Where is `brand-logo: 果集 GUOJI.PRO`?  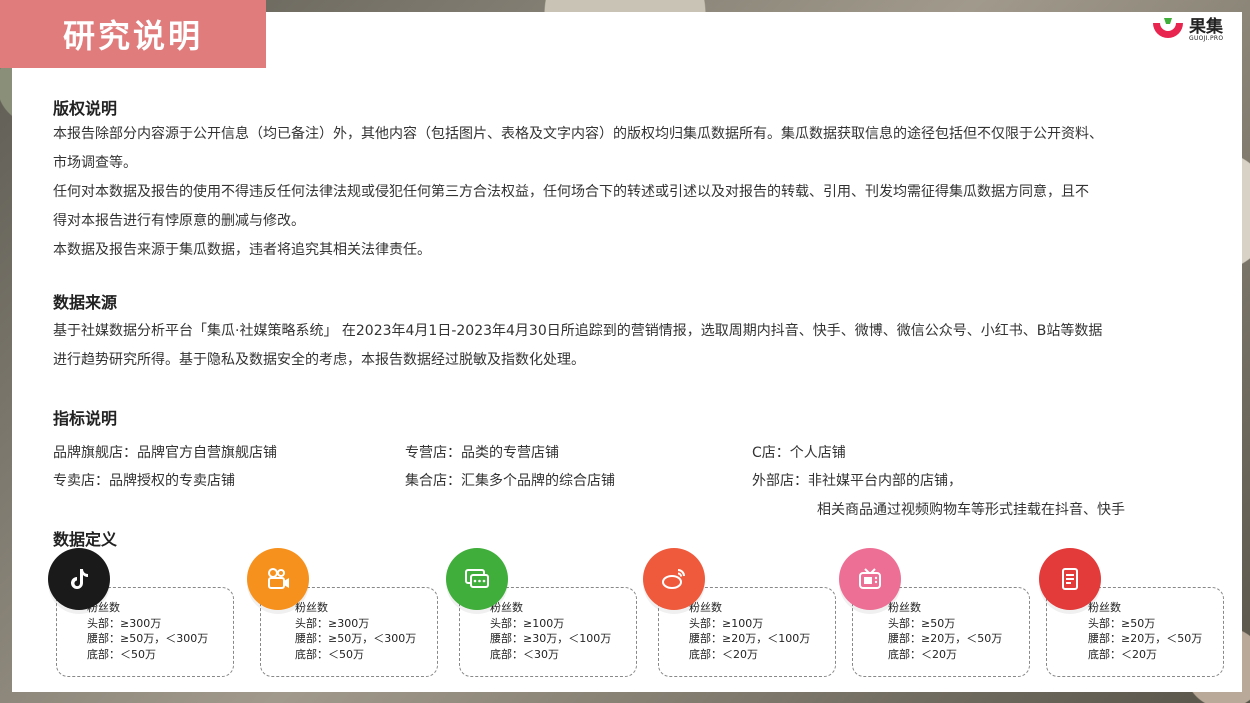 brand-logo: 果集 GUOJI.PRO is located at coordinates (1192, 30).